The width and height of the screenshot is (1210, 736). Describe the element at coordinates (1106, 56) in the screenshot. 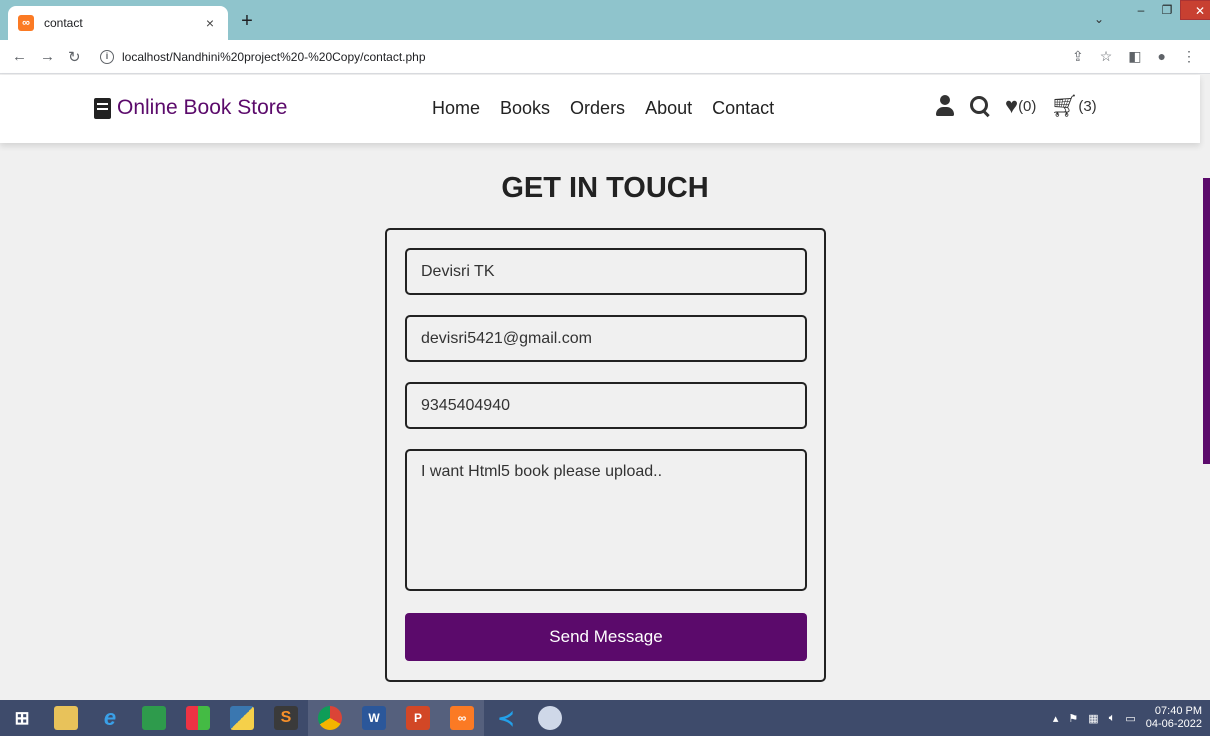

I see `bookmark-star-icon: ☆` at that location.